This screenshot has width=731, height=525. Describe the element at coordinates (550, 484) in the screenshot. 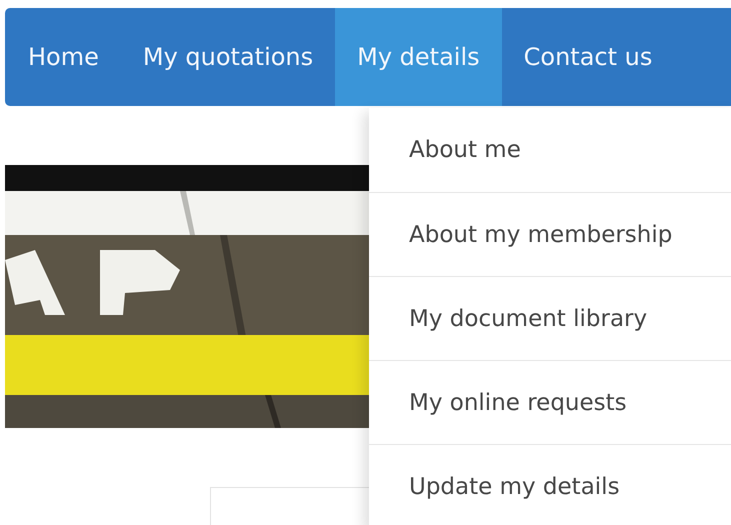

I see `menu-item: Update my details` at that location.